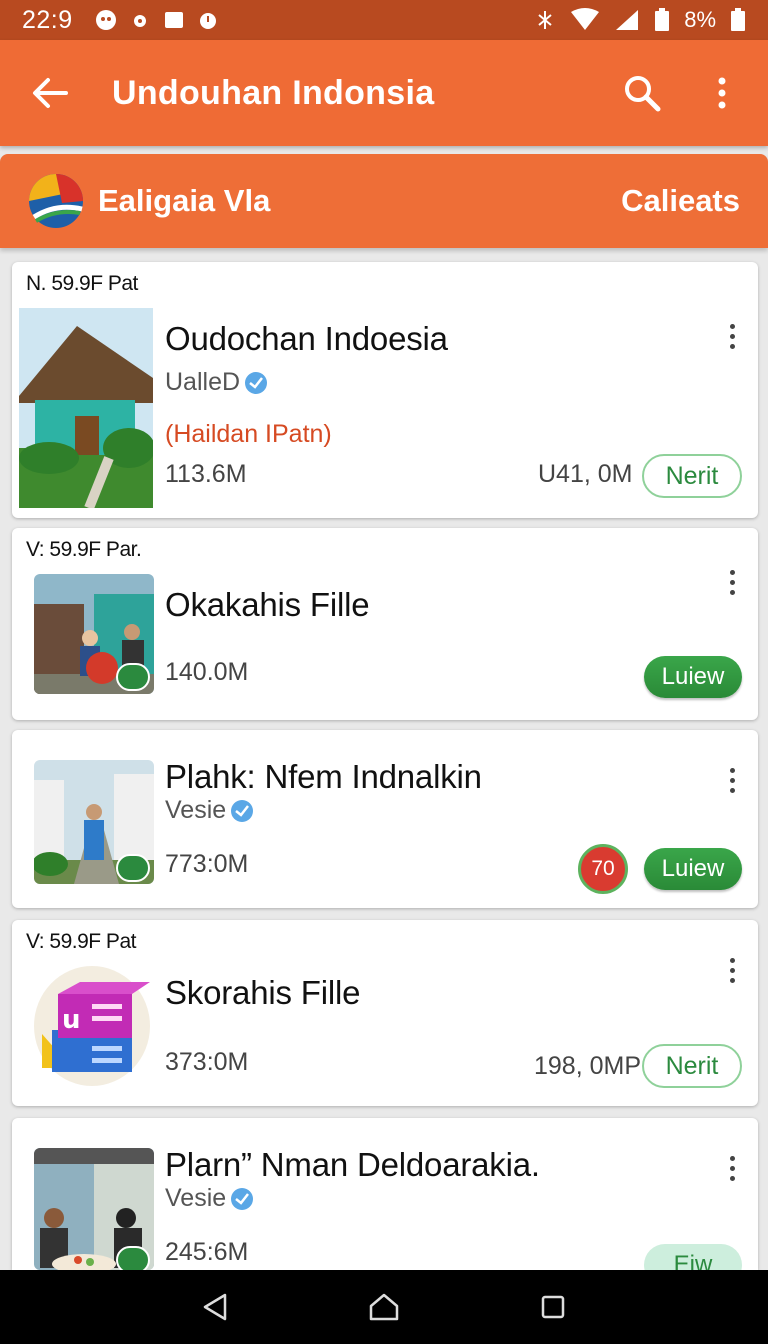 The image size is (768, 1344). I want to click on card-subtitle: UalleD, so click(216, 382).